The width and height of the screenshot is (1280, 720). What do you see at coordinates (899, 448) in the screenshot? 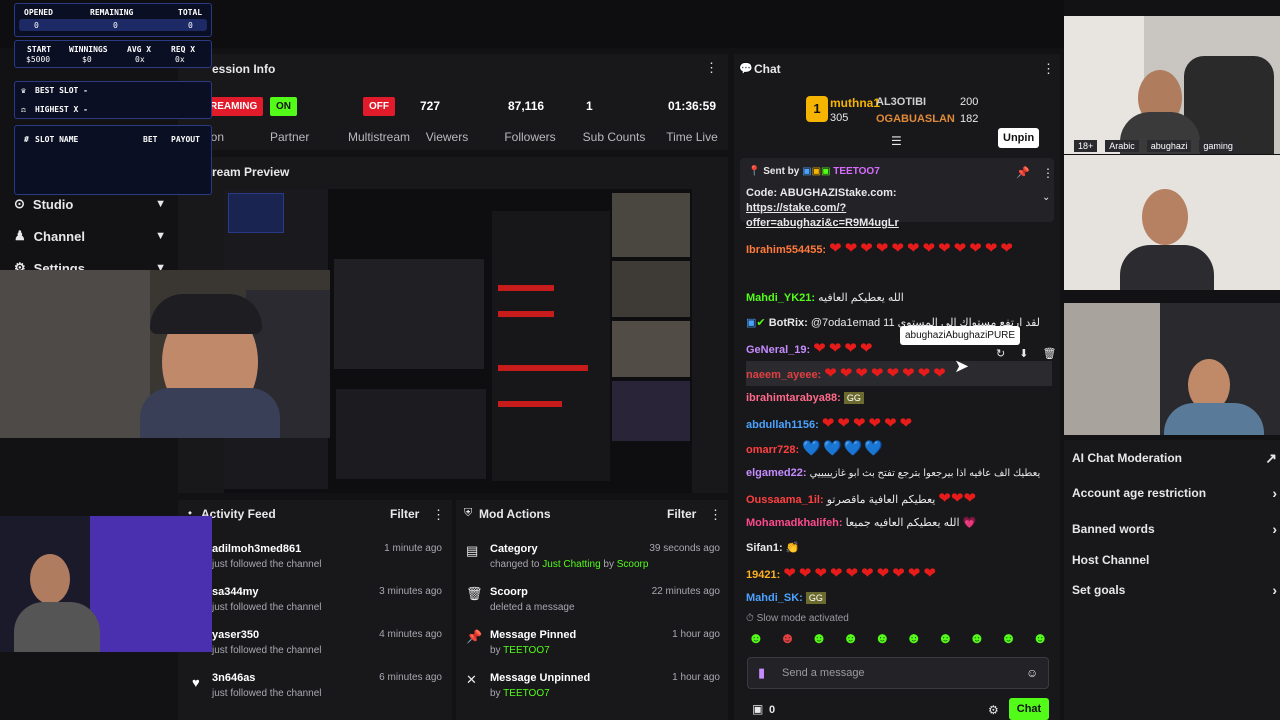
I see `chat-message: omarr728: 💙💙💙💙` at bounding box center [899, 448].